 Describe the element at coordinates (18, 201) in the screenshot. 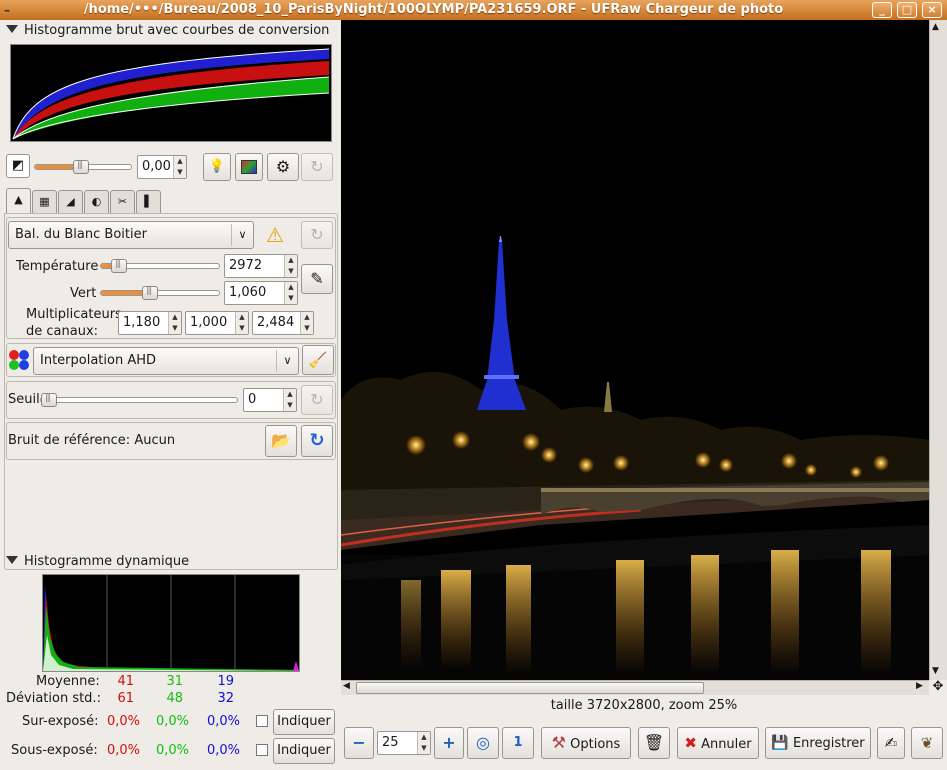

I see `tab-white-balance: ▲` at that location.